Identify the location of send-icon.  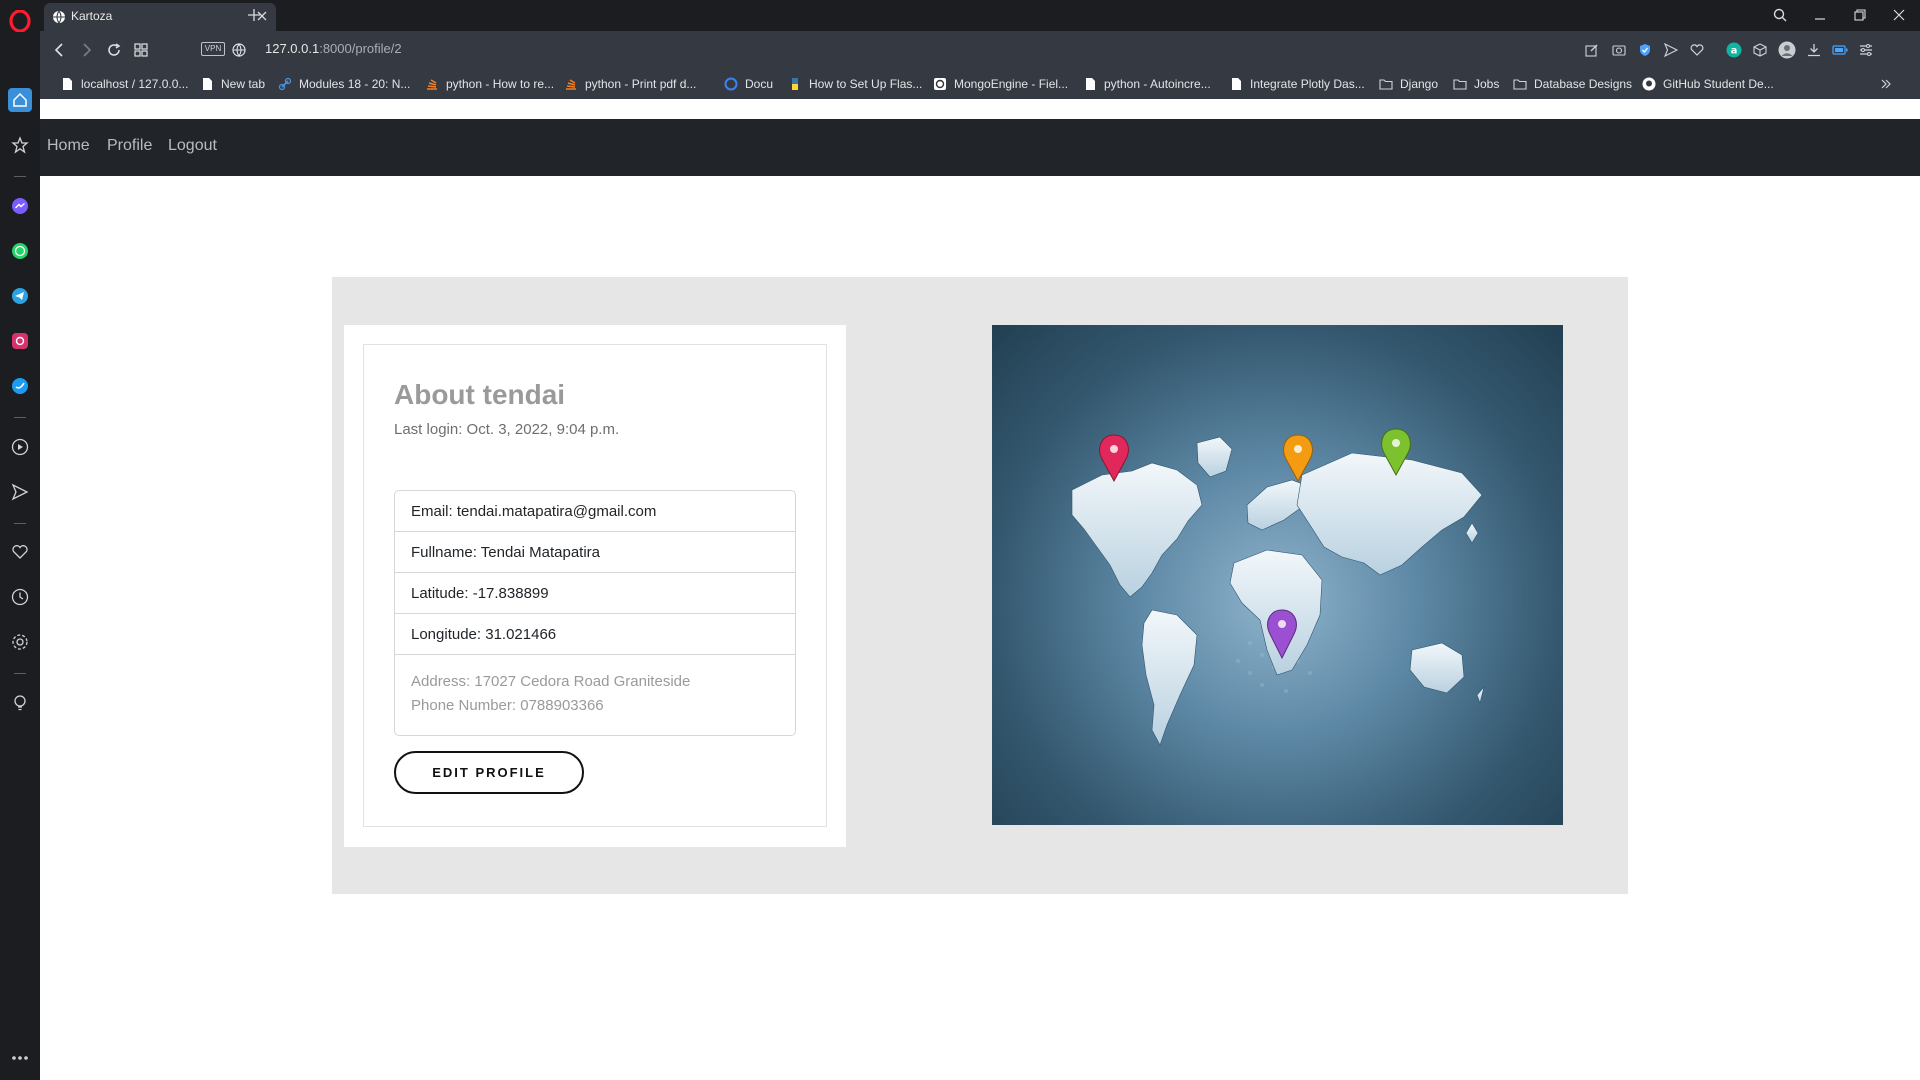
(20, 492).